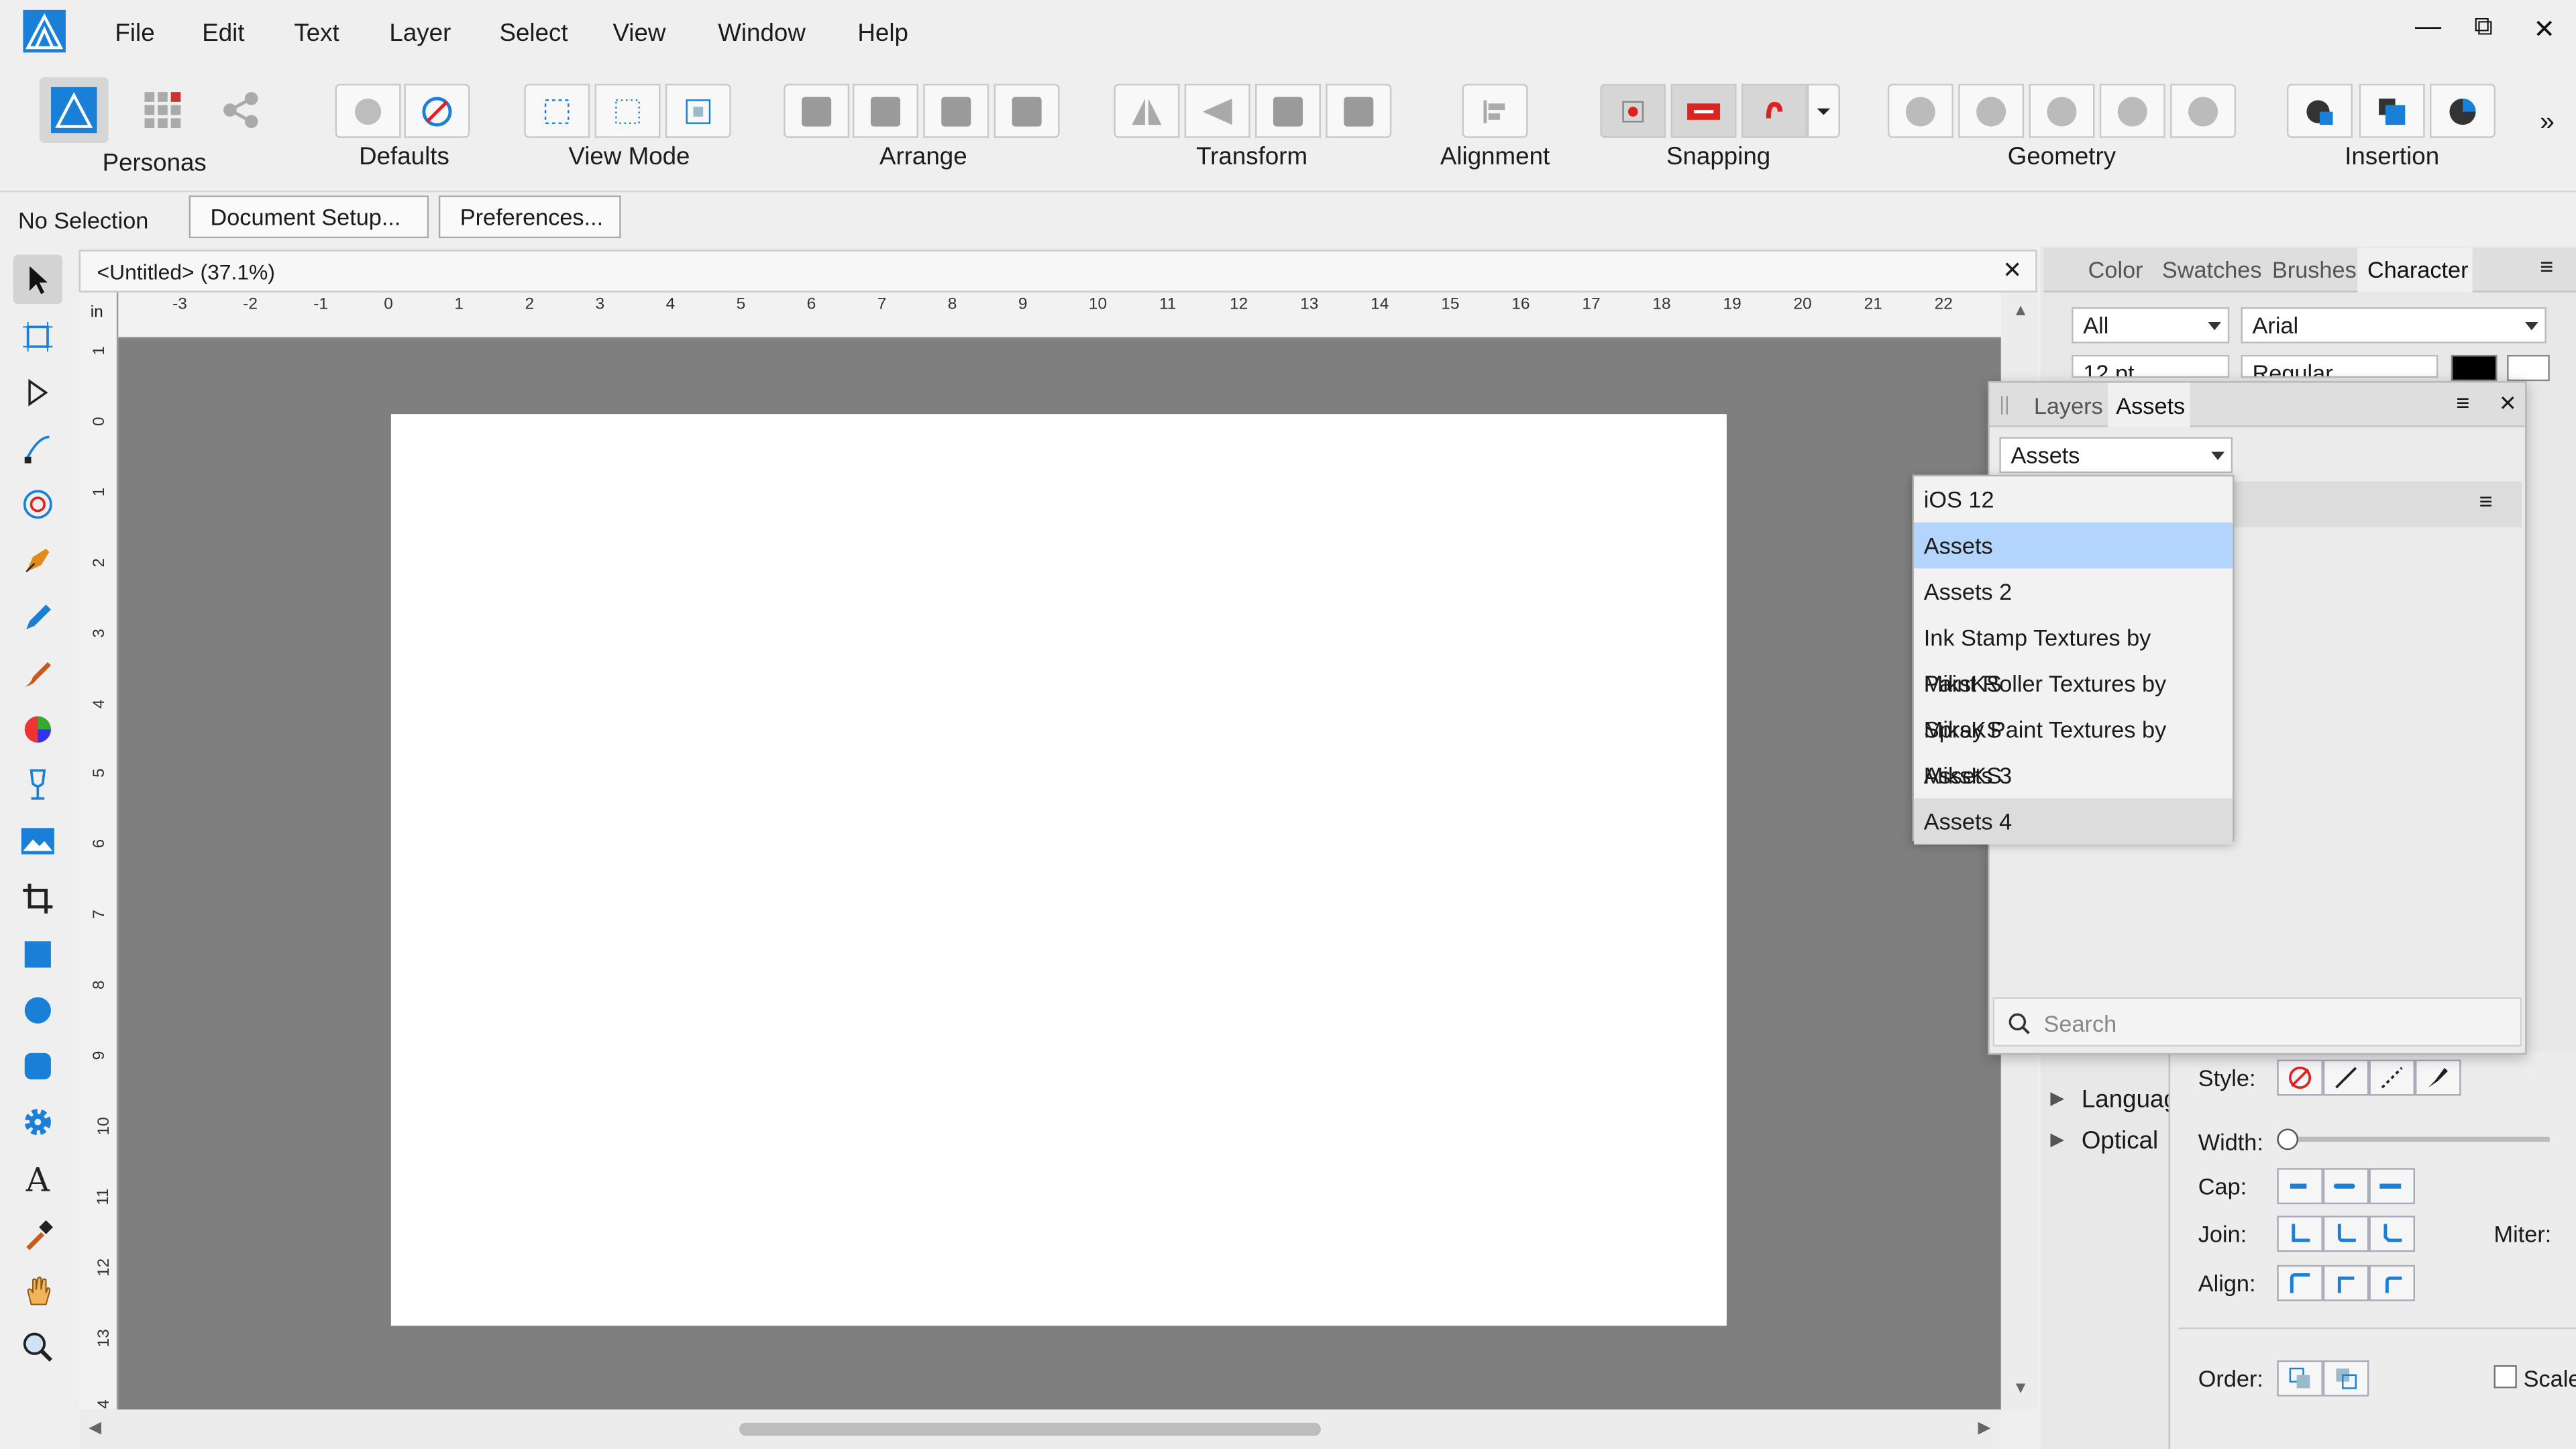 This screenshot has height=1449, width=2576. What do you see at coordinates (2073, 591) in the screenshot?
I see `dropdown-item-assets-2: Assets 2` at bounding box center [2073, 591].